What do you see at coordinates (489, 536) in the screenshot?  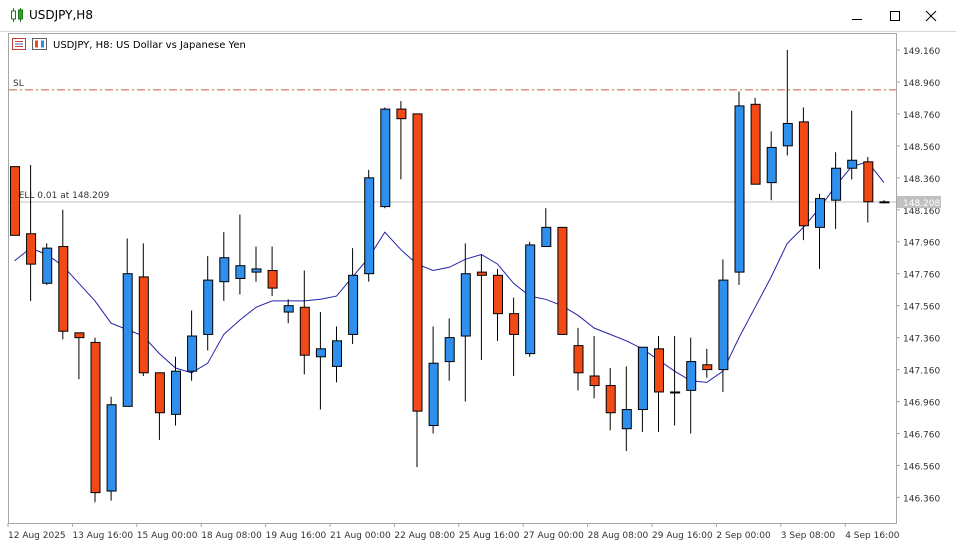 I see `x-tick-label: 25 Aug 16:00` at bounding box center [489, 536].